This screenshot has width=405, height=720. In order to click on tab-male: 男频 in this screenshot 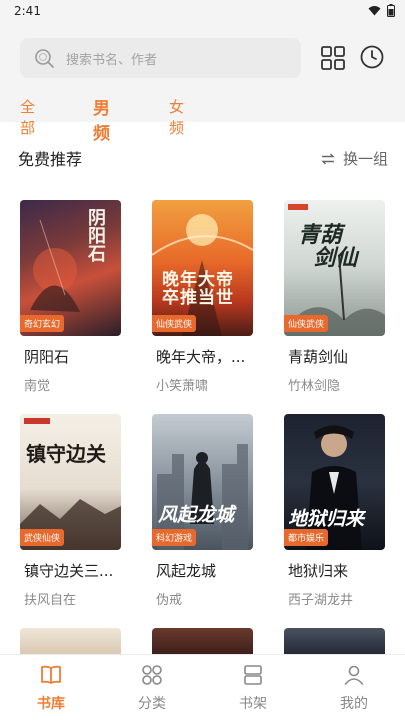, I will do `click(101, 119)`.